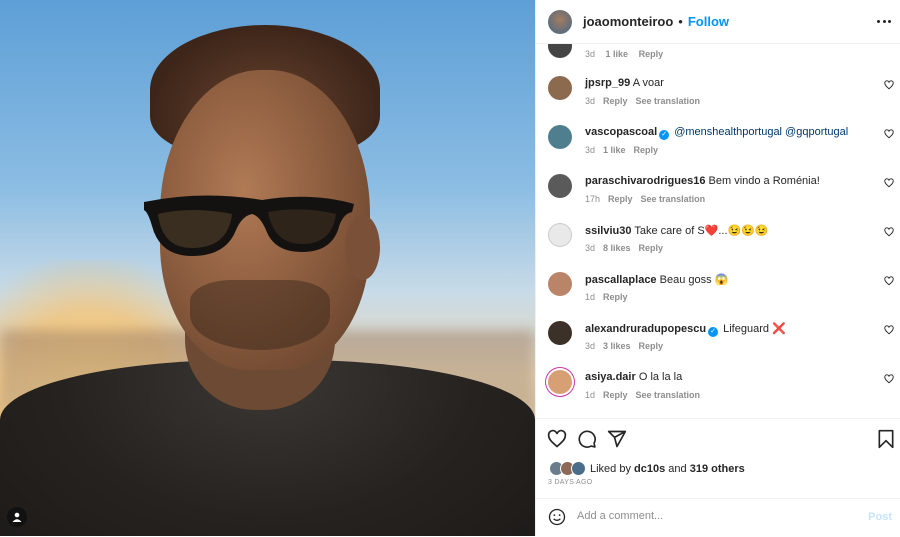 This screenshot has height=537, width=900. I want to click on comment-username: vascopascoal, so click(621, 132).